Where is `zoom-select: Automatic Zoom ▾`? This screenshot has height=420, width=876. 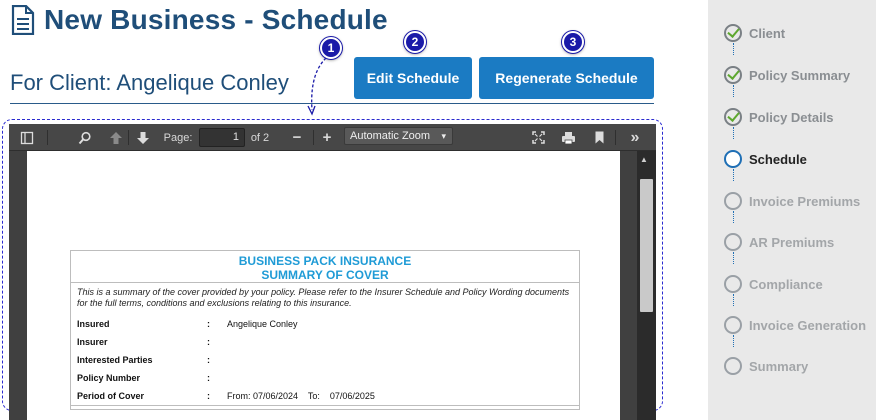
zoom-select: Automatic Zoom ▾ is located at coordinates (398, 136).